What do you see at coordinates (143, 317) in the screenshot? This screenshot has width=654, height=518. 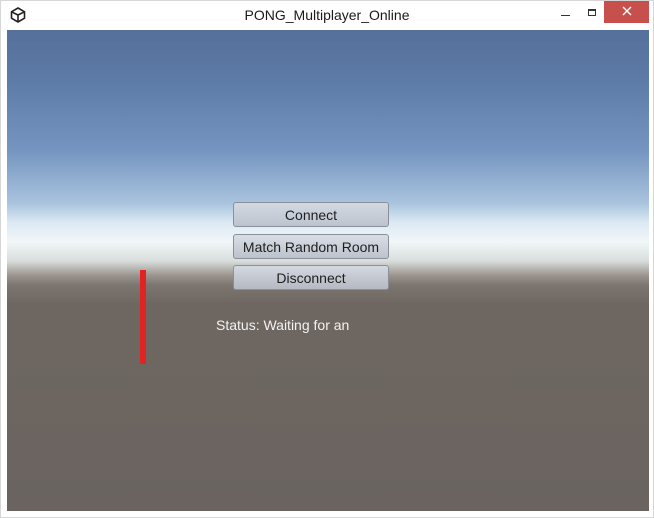 I see `player-paddle` at bounding box center [143, 317].